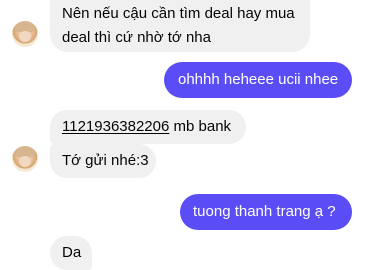 This screenshot has height=270, width=374. Describe the element at coordinates (136, 37) in the screenshot. I see `message-text-line: deal thì cứ nhờ tớ nha` at that location.